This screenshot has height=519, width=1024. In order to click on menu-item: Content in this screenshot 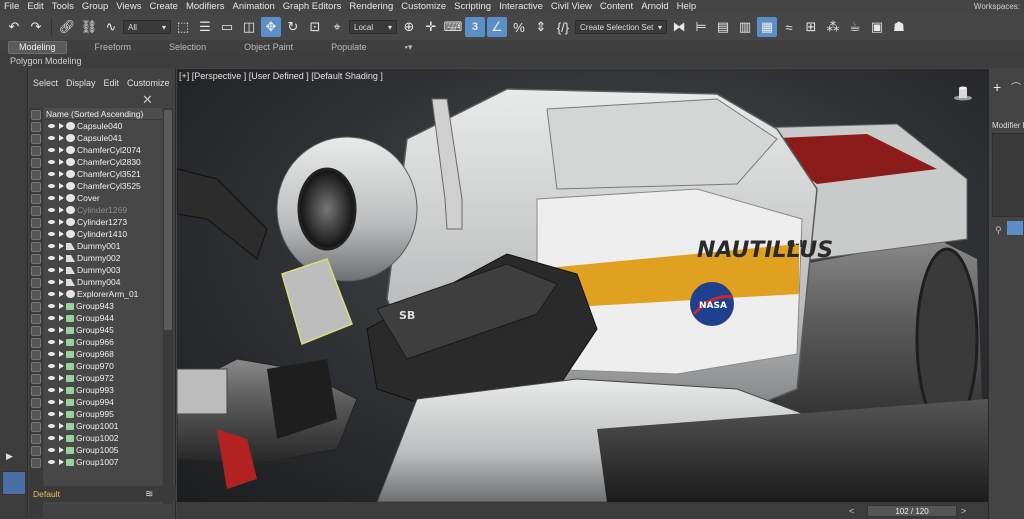, I will do `click(616, 6)`.